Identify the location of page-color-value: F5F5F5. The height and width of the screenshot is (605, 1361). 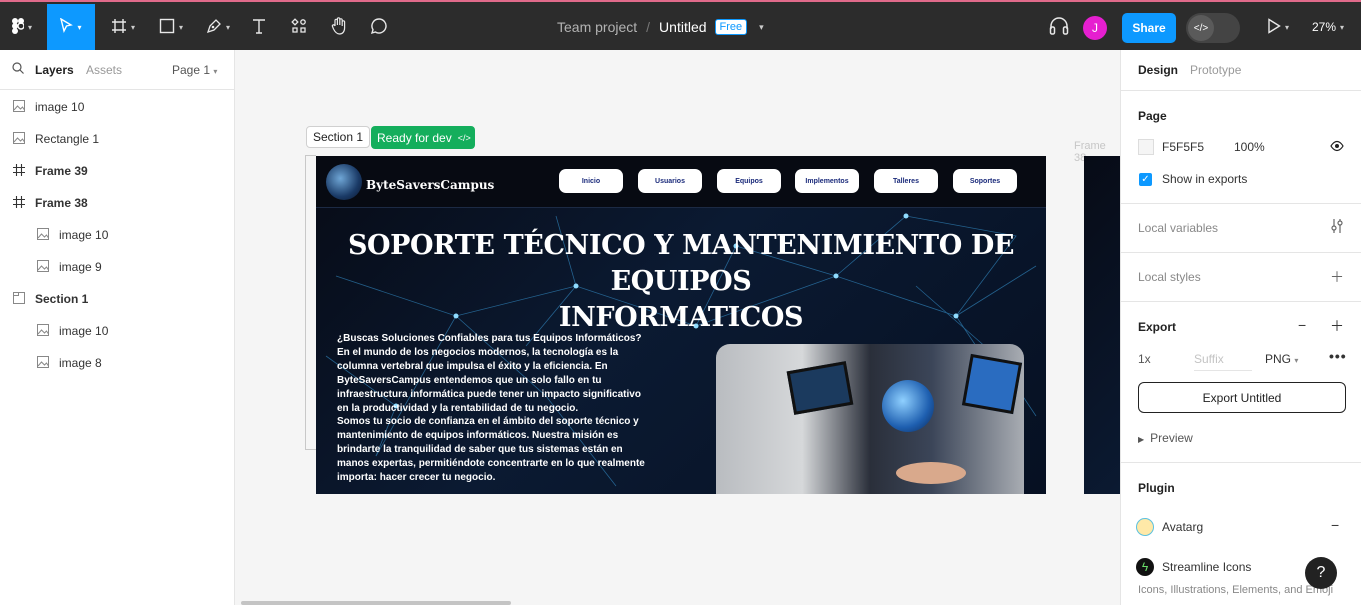
(1183, 147).